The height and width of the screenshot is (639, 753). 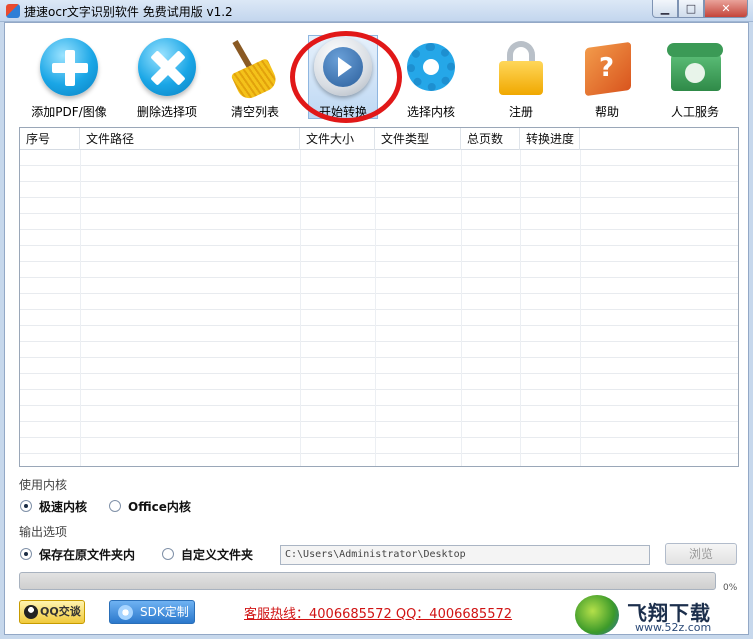 What do you see at coordinates (168, 554) in the screenshot?
I see `custom-folder-radio` at bounding box center [168, 554].